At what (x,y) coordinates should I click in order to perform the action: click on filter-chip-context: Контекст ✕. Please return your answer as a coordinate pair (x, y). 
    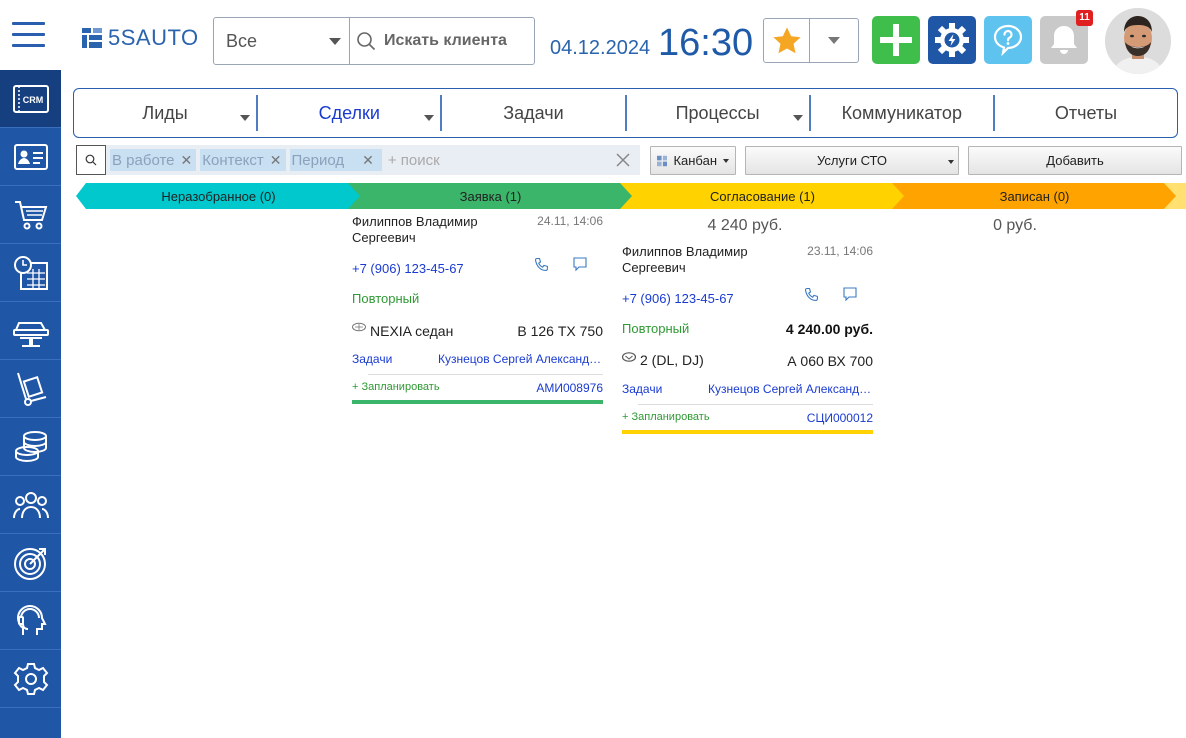
    Looking at the image, I should click on (243, 160).